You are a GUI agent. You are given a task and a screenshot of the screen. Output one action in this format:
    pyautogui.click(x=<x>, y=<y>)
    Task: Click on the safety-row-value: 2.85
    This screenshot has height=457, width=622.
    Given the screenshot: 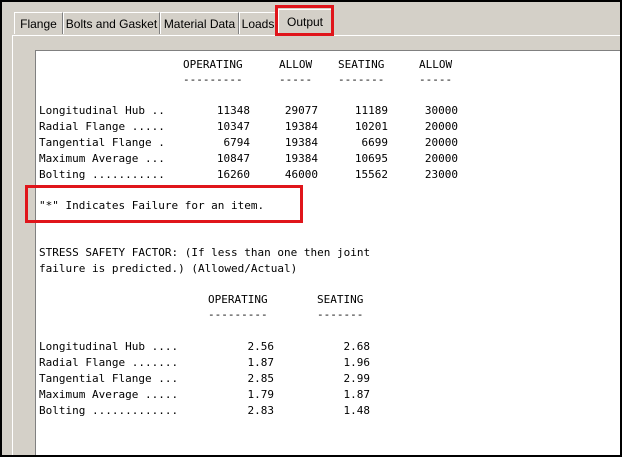 What is the action you would take?
    pyautogui.click(x=261, y=378)
    